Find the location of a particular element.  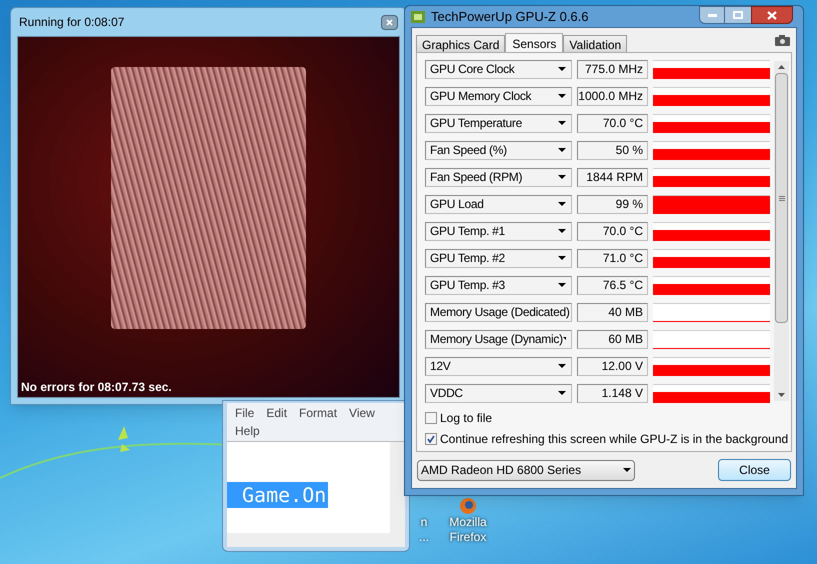

minimize-icon is located at coordinates (712, 15).